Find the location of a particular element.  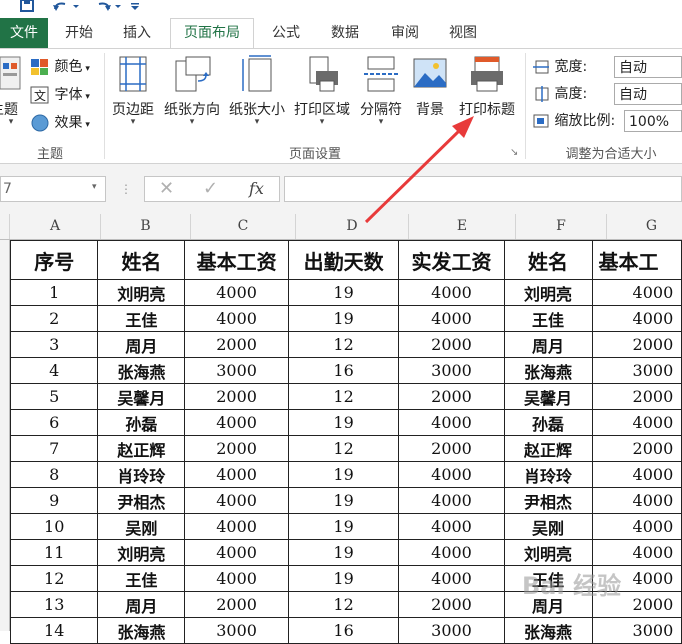

annotation-arrow is located at coordinates (419, 170).